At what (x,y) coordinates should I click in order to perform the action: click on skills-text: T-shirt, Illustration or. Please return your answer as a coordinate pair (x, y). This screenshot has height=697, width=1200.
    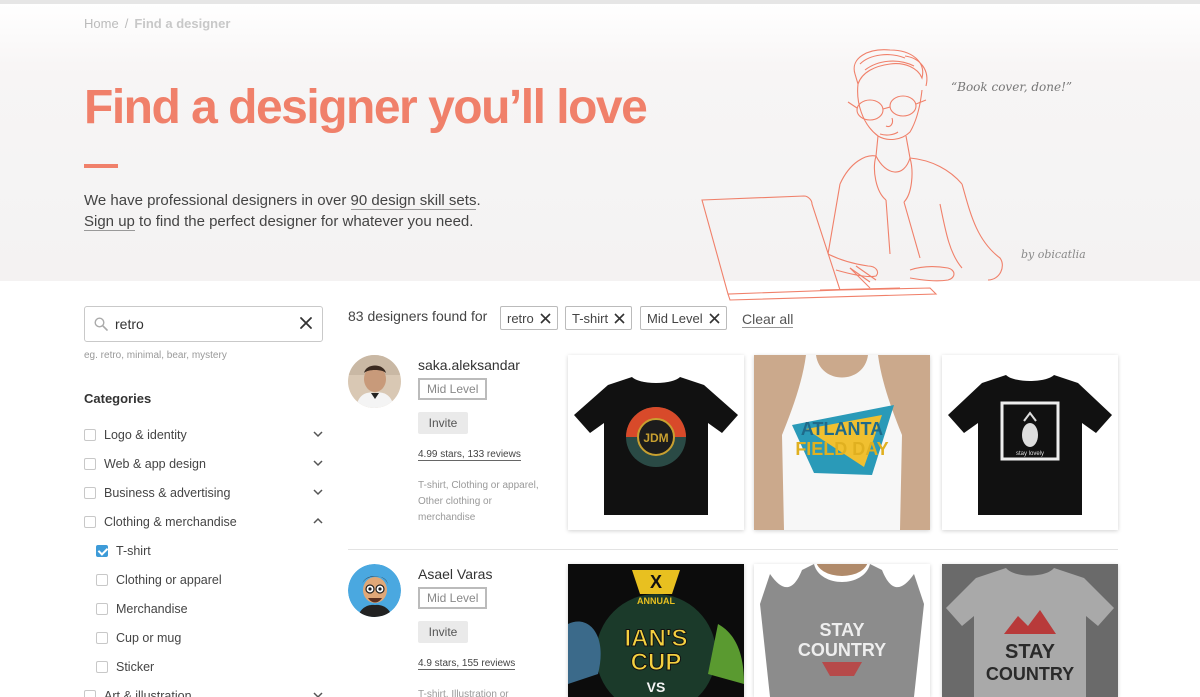
    Looking at the image, I should click on (463, 693).